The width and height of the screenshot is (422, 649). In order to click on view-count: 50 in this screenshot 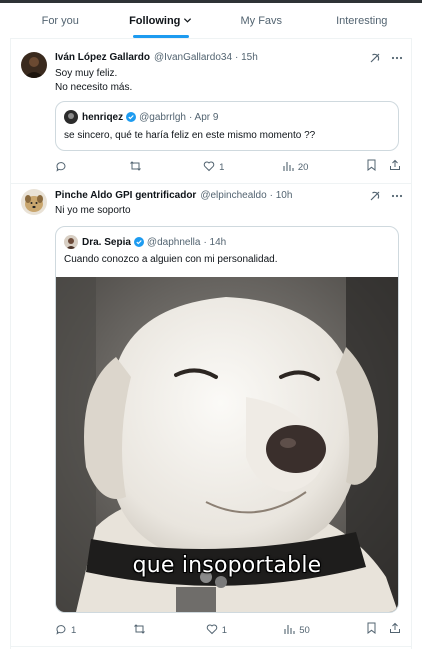, I will do `click(304, 630)`.